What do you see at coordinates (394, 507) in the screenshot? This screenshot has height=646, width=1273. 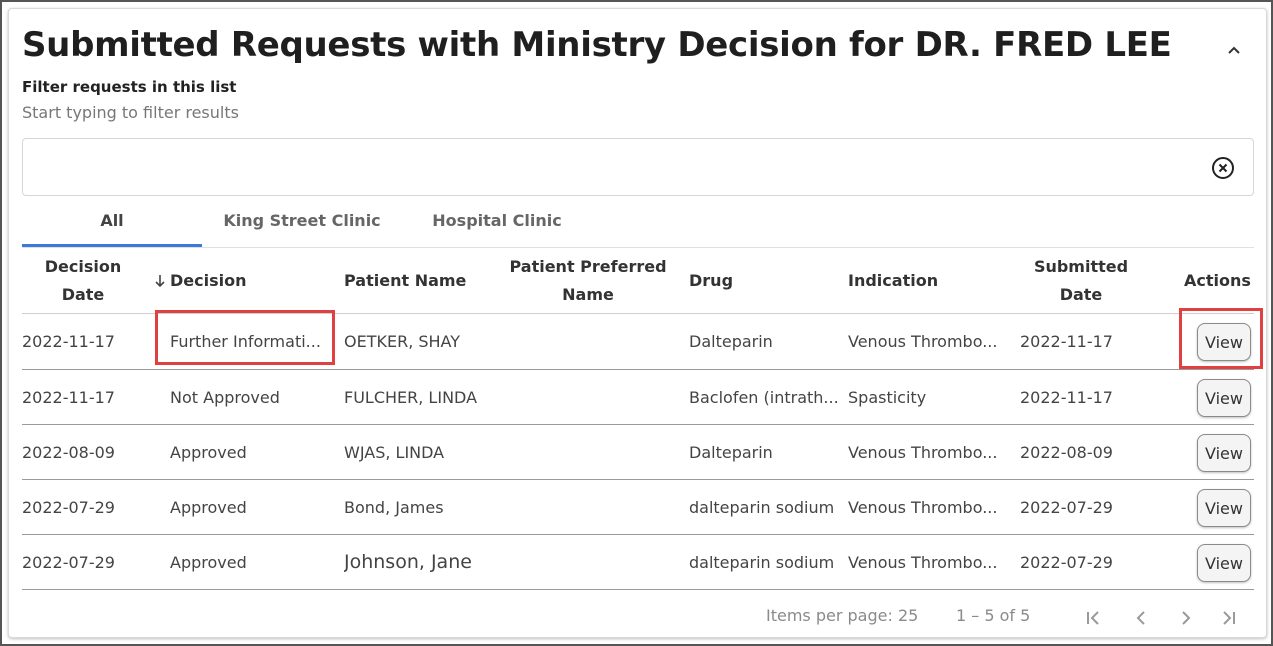 I see `cell-patient-name: Bond, James` at bounding box center [394, 507].